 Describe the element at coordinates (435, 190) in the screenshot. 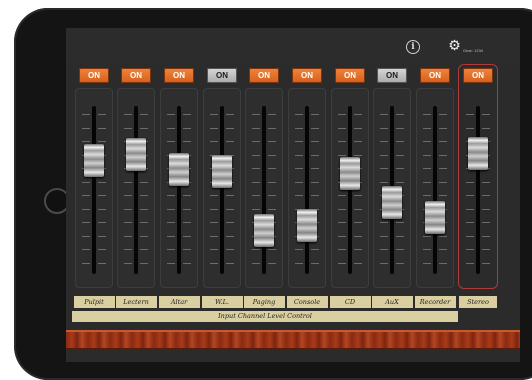

I see `fader-track-recorder` at that location.